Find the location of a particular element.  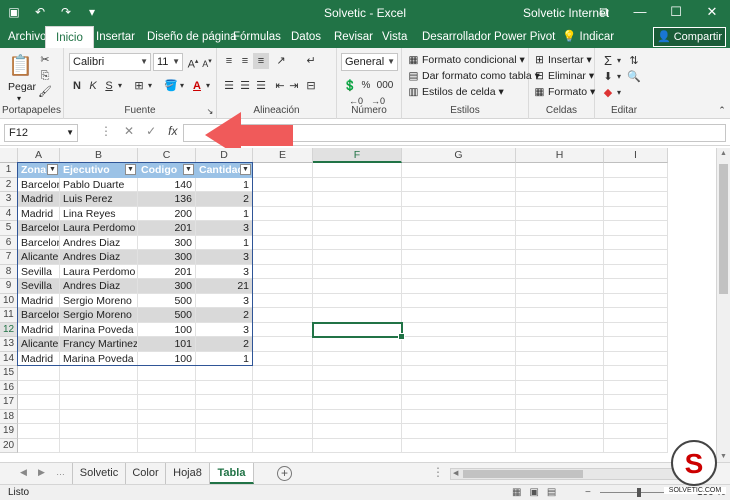

table-header-cell: Cantidad ▼ is located at coordinates (224, 170).